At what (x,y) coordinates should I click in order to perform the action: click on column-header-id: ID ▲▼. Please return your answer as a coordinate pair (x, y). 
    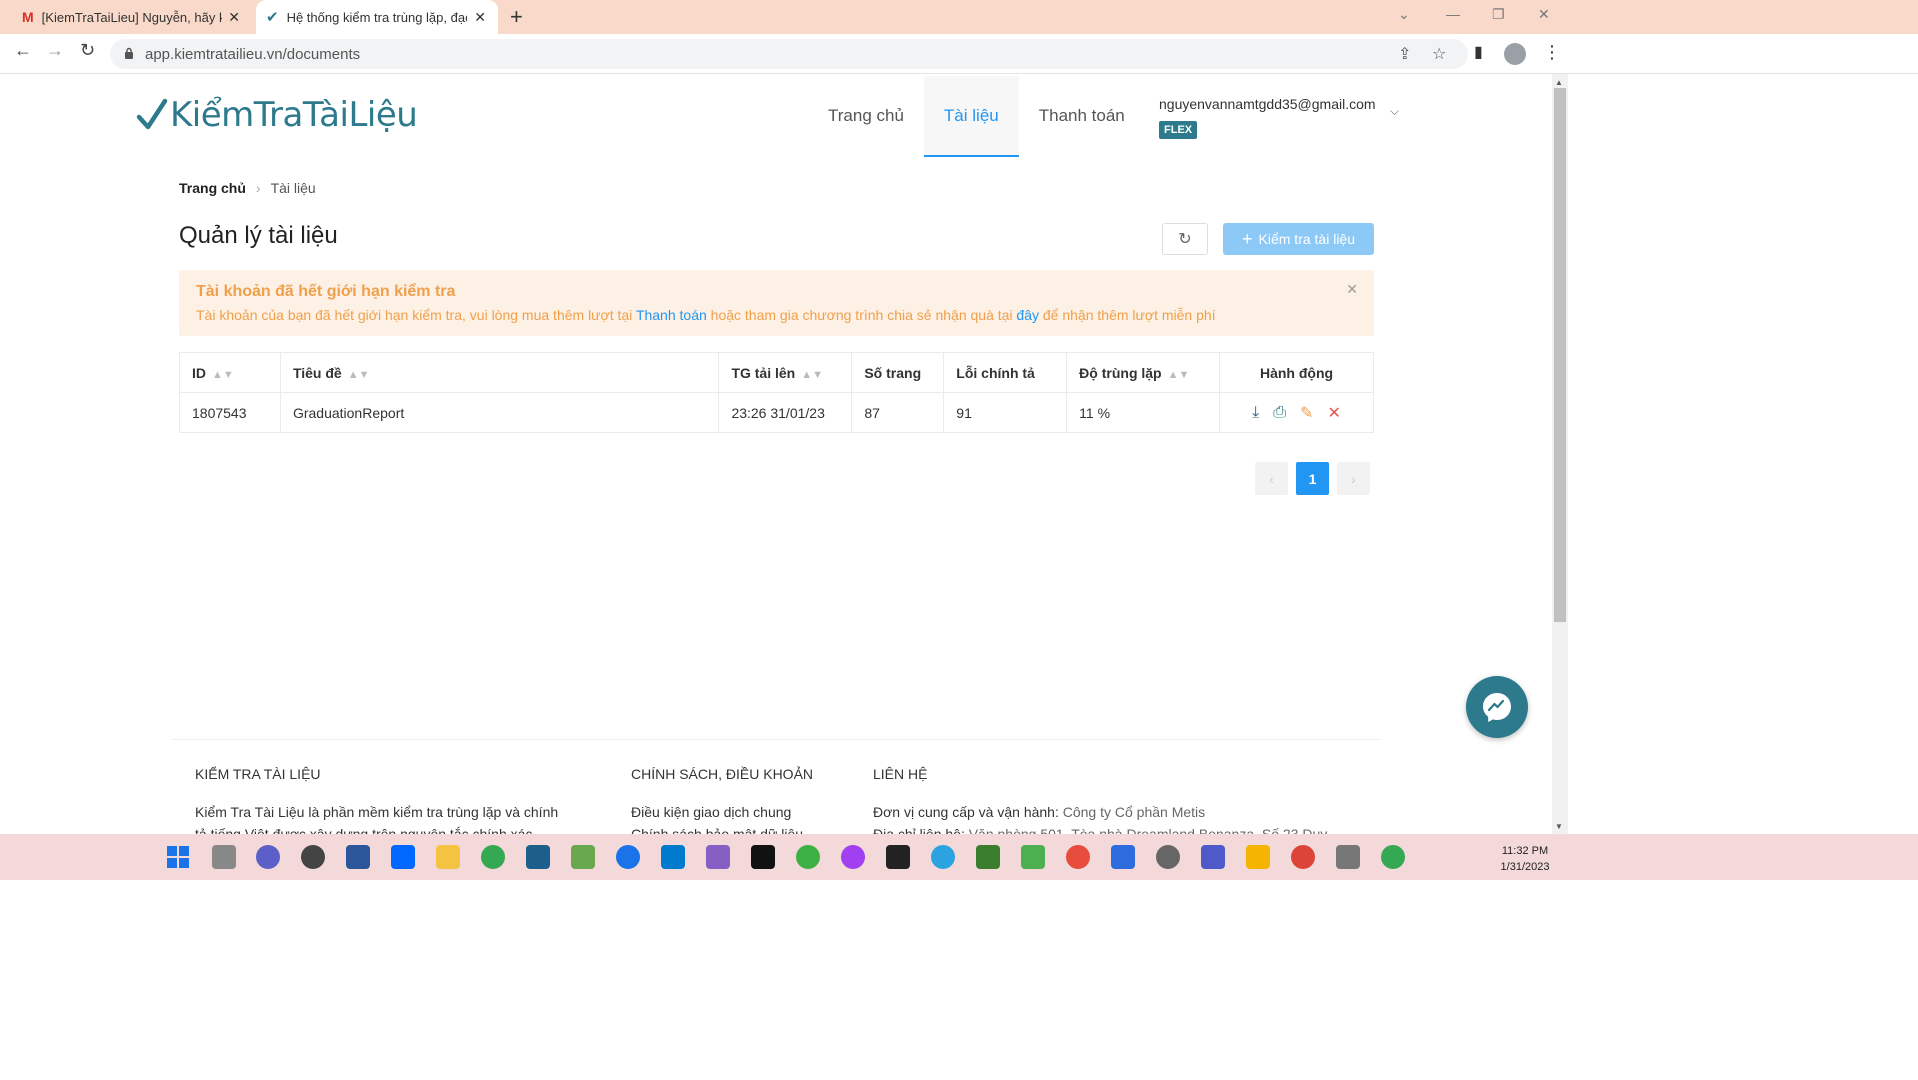
    Looking at the image, I should click on (230, 372).